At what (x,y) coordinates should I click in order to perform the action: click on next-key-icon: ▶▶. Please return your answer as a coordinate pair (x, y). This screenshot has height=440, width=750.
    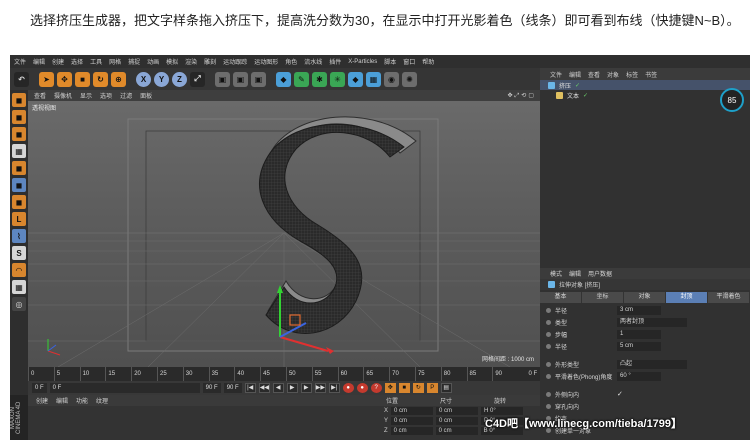
    Looking at the image, I should click on (320, 388).